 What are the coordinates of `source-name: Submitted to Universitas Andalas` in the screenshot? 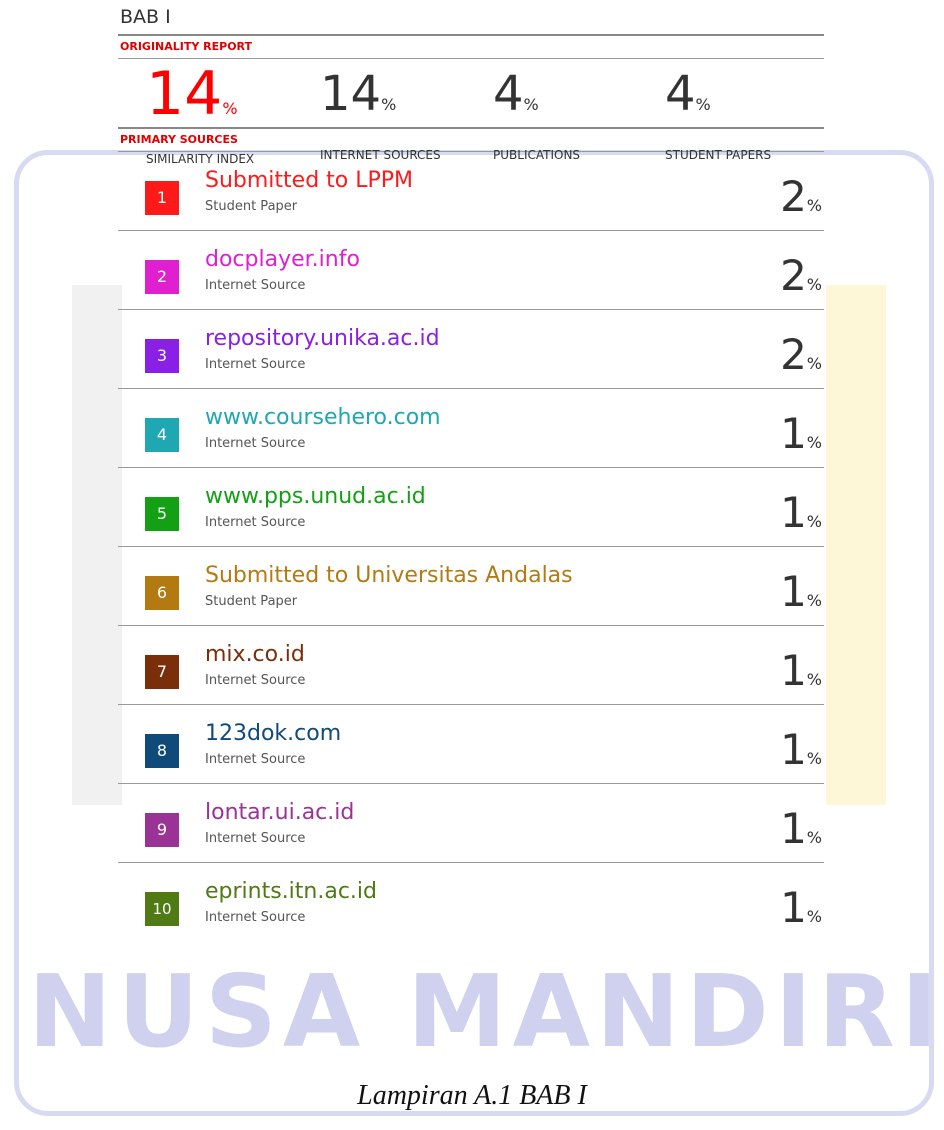 It's located at (389, 575).